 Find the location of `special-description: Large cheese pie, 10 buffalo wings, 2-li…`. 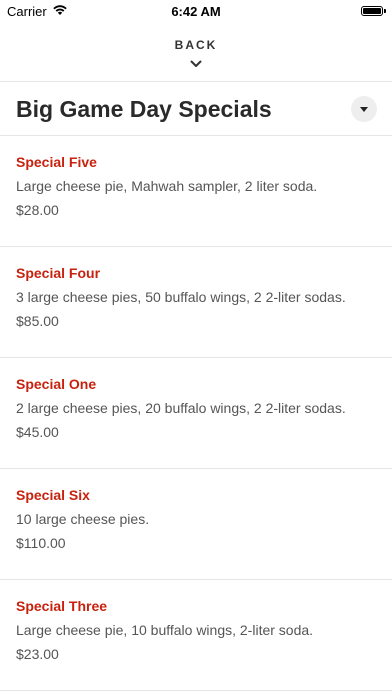

special-description: Large cheese pie, 10 buffalo wings, 2-li… is located at coordinates (165, 630).